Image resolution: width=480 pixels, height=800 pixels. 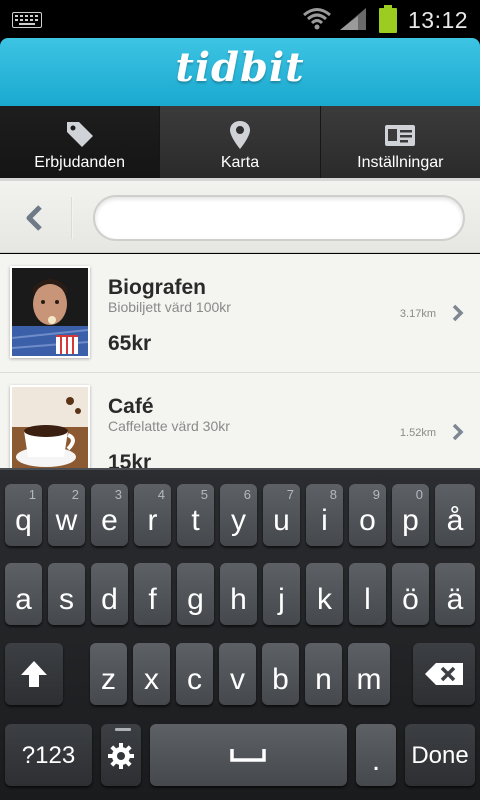 I want to click on space-key, so click(x=248, y=755).